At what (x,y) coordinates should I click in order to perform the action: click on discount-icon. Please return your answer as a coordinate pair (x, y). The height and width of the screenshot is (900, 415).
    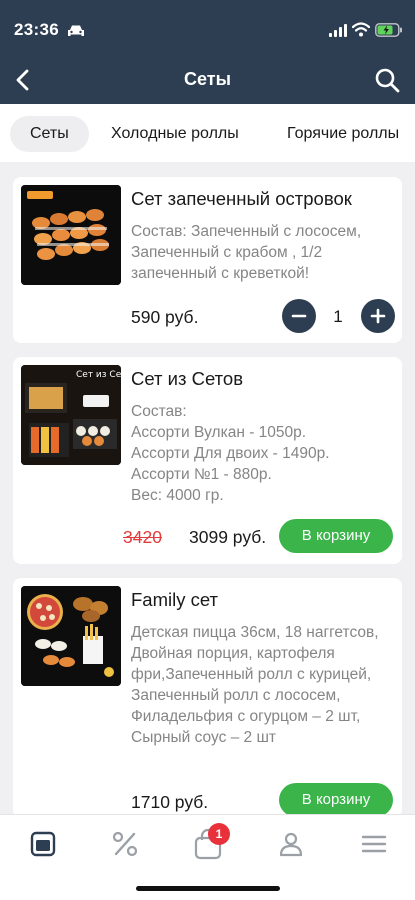
    Looking at the image, I should click on (125, 844).